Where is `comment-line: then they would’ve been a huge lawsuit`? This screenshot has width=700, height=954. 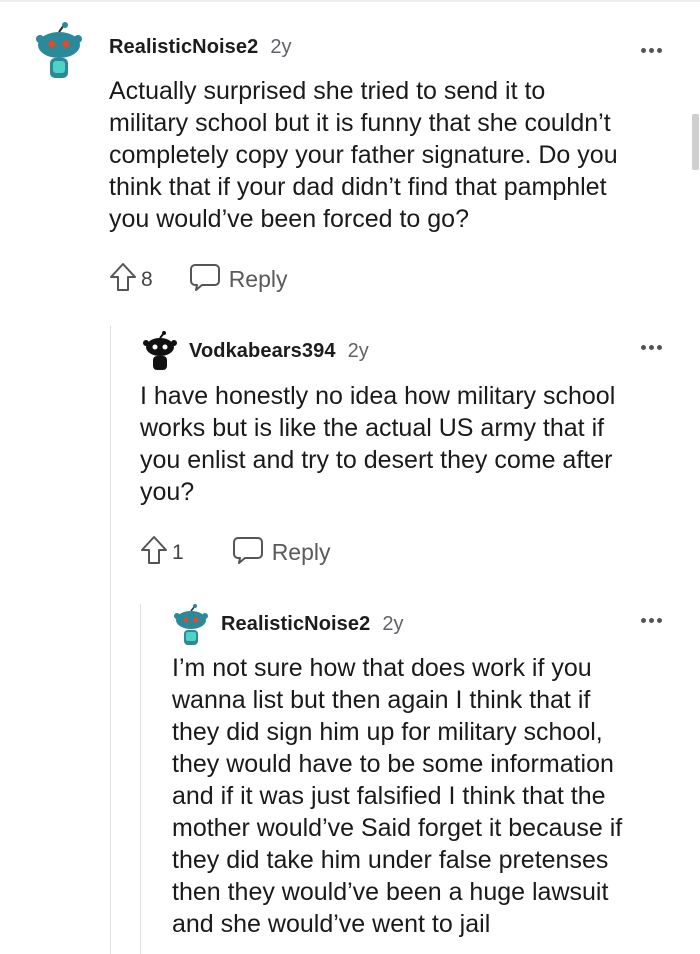
comment-line: then they would’ve been a huge lawsuit is located at coordinates (390, 892).